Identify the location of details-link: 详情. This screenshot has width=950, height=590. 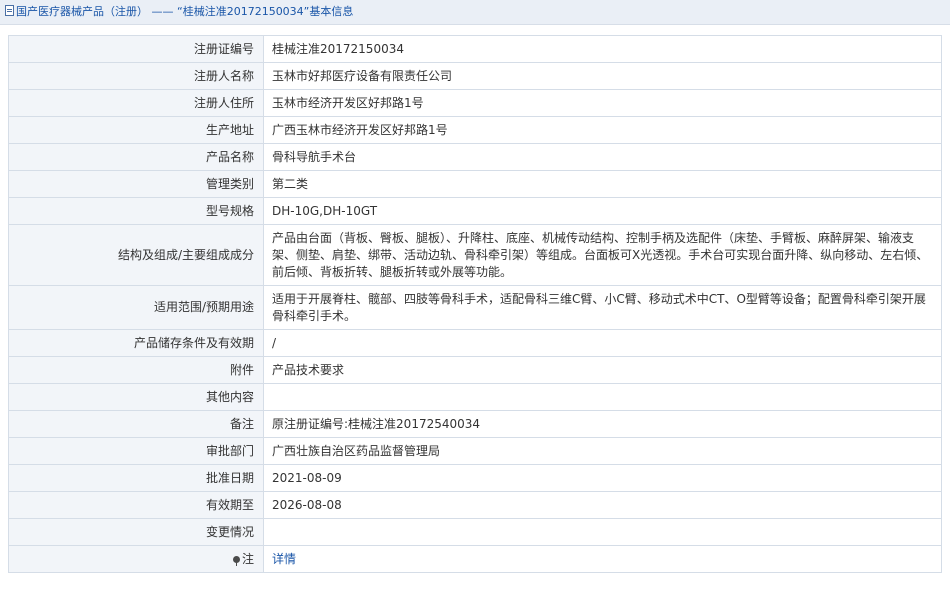
(284, 559).